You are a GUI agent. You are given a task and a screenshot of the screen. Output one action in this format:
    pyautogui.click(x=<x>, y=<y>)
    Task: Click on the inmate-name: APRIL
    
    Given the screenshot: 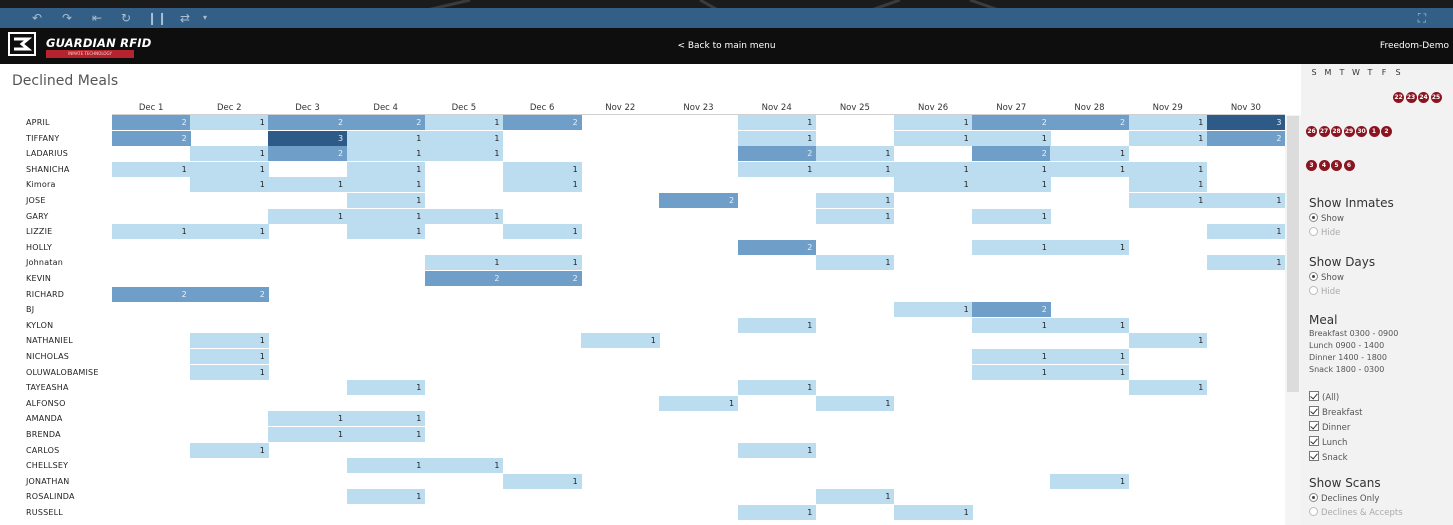 What is the action you would take?
    pyautogui.click(x=38, y=122)
    